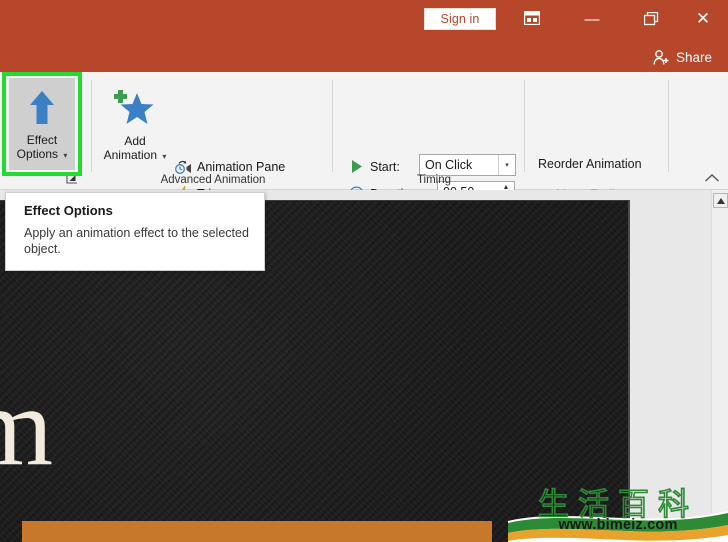  Describe the element at coordinates (618, 525) in the screenshot. I see `watermark-url: www.bimeiz.com` at that location.